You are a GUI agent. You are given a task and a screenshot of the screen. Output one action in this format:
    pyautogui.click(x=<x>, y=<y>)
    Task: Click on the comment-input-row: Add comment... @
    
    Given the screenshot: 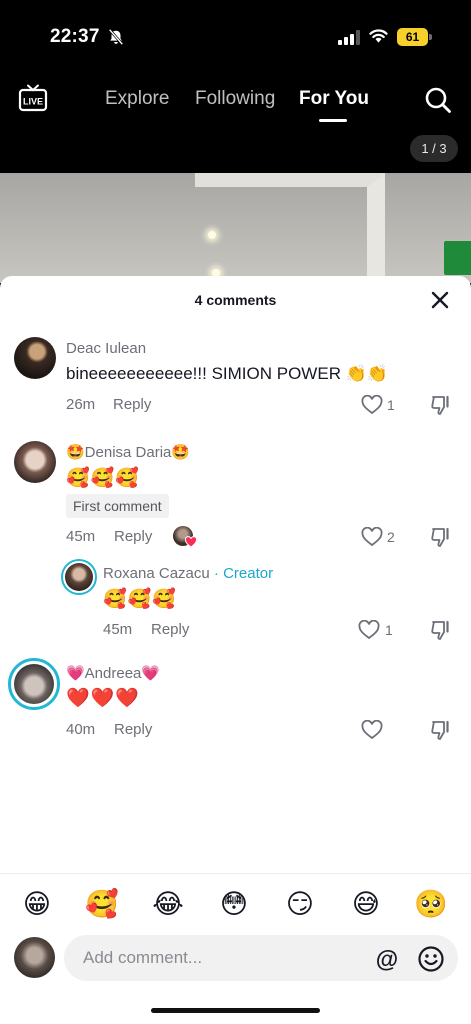 What is the action you would take?
    pyautogui.click(x=235, y=979)
    